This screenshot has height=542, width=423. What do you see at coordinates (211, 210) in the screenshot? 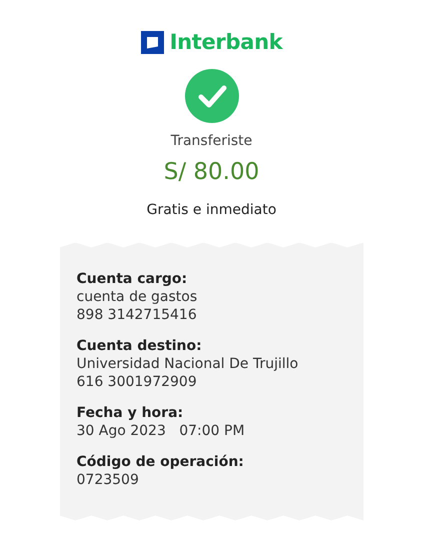
I see `note-text: Gratis e inmediato` at bounding box center [211, 210].